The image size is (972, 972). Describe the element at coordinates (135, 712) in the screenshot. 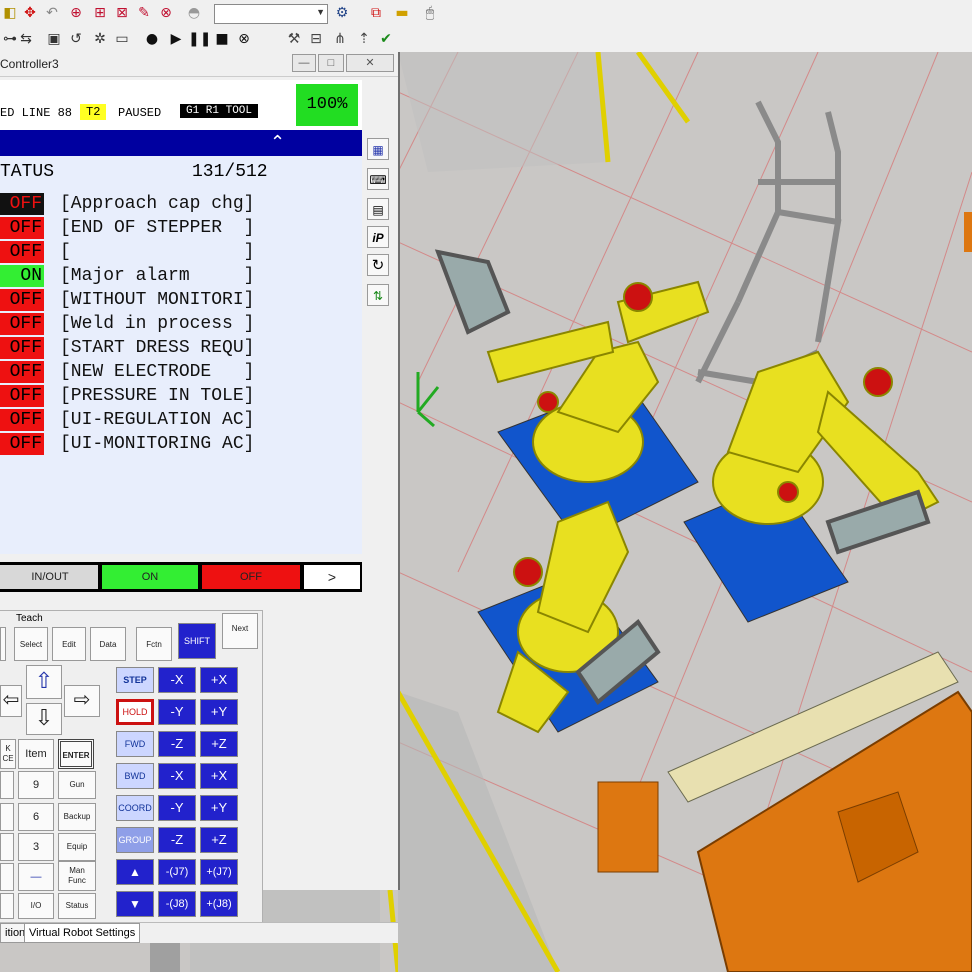

I see `hold-button: HOLD` at that location.